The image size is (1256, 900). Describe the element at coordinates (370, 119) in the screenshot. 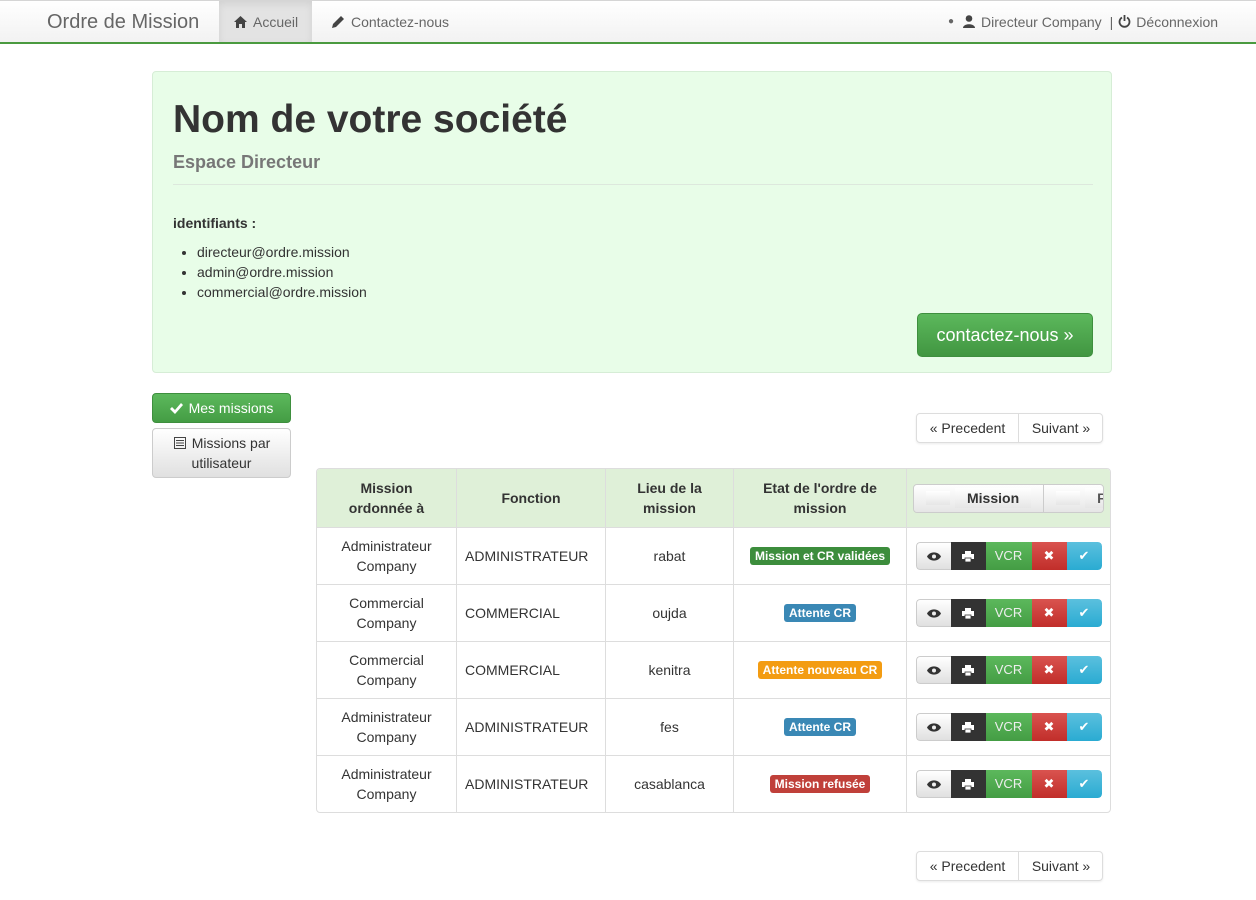

I see `page-title: Nom de votre société` at that location.